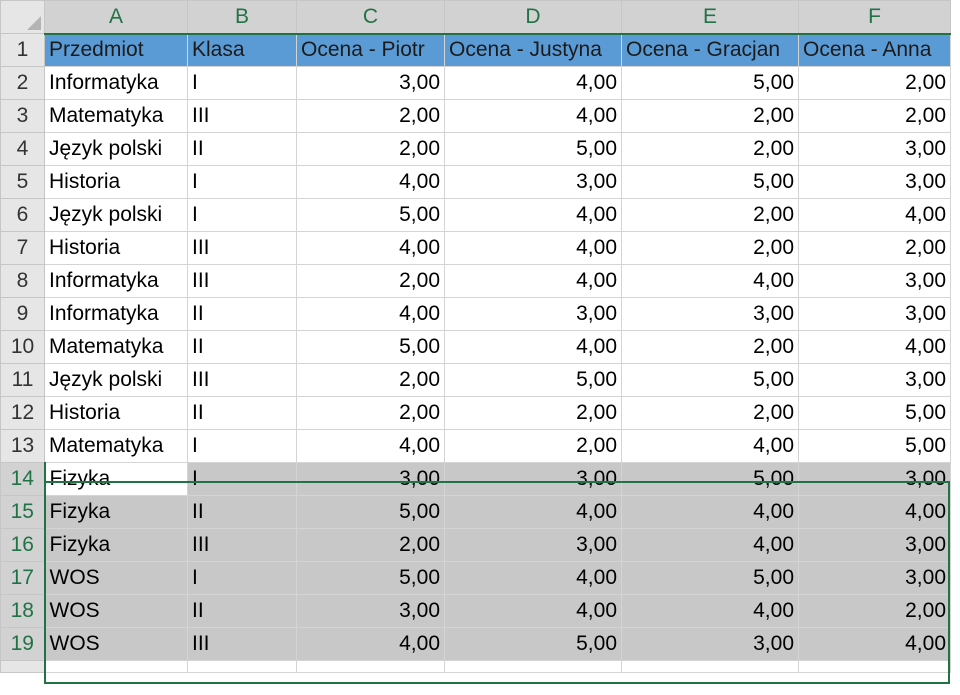 The height and width of the screenshot is (695, 960). I want to click on row-header: 12, so click(22, 413).